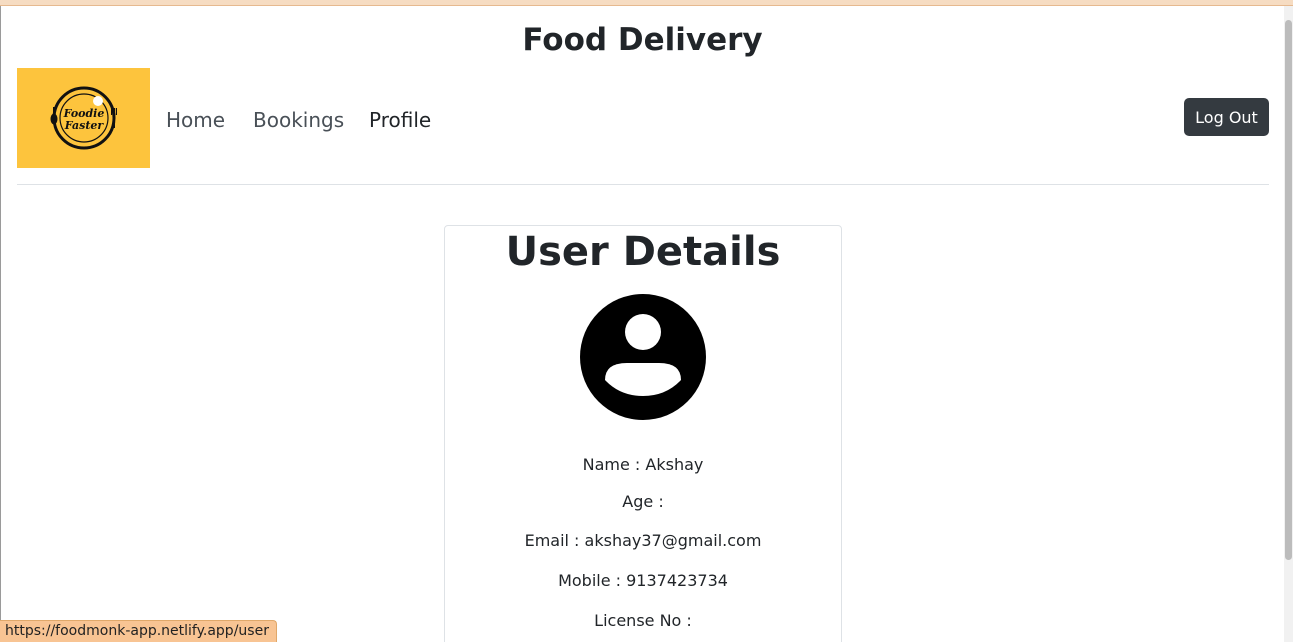  What do you see at coordinates (643, 464) in the screenshot?
I see `field-name: Name : Akshay` at bounding box center [643, 464].